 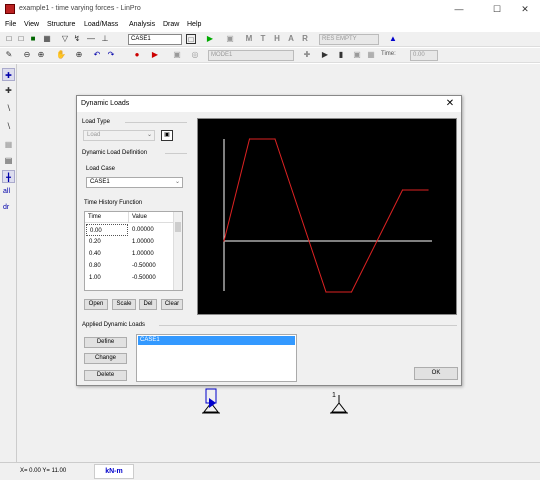 What do you see at coordinates (525, 9) in the screenshot?
I see `close-window-button: ✕` at bounding box center [525, 9].